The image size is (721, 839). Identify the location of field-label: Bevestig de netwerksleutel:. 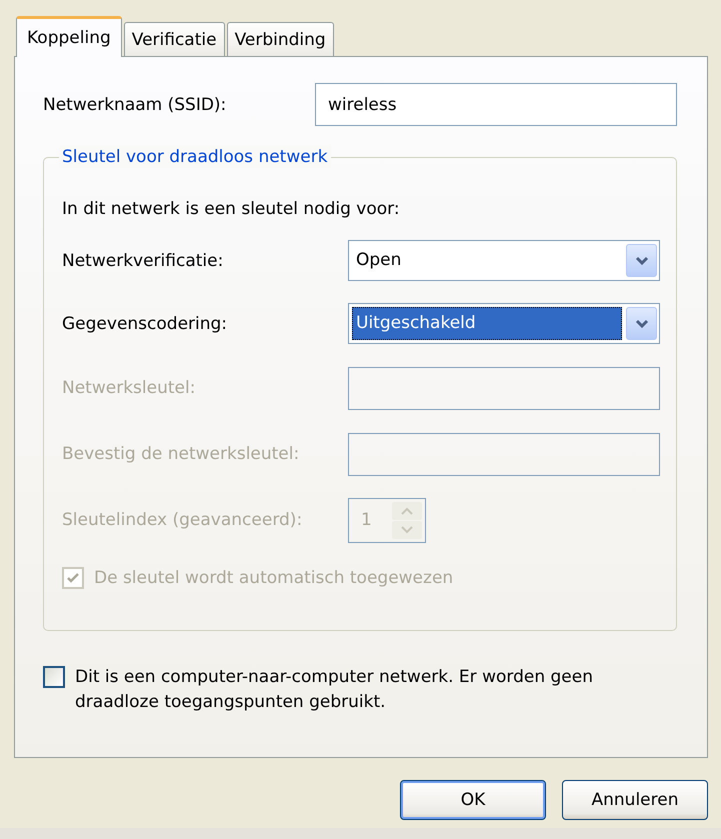
(181, 454).